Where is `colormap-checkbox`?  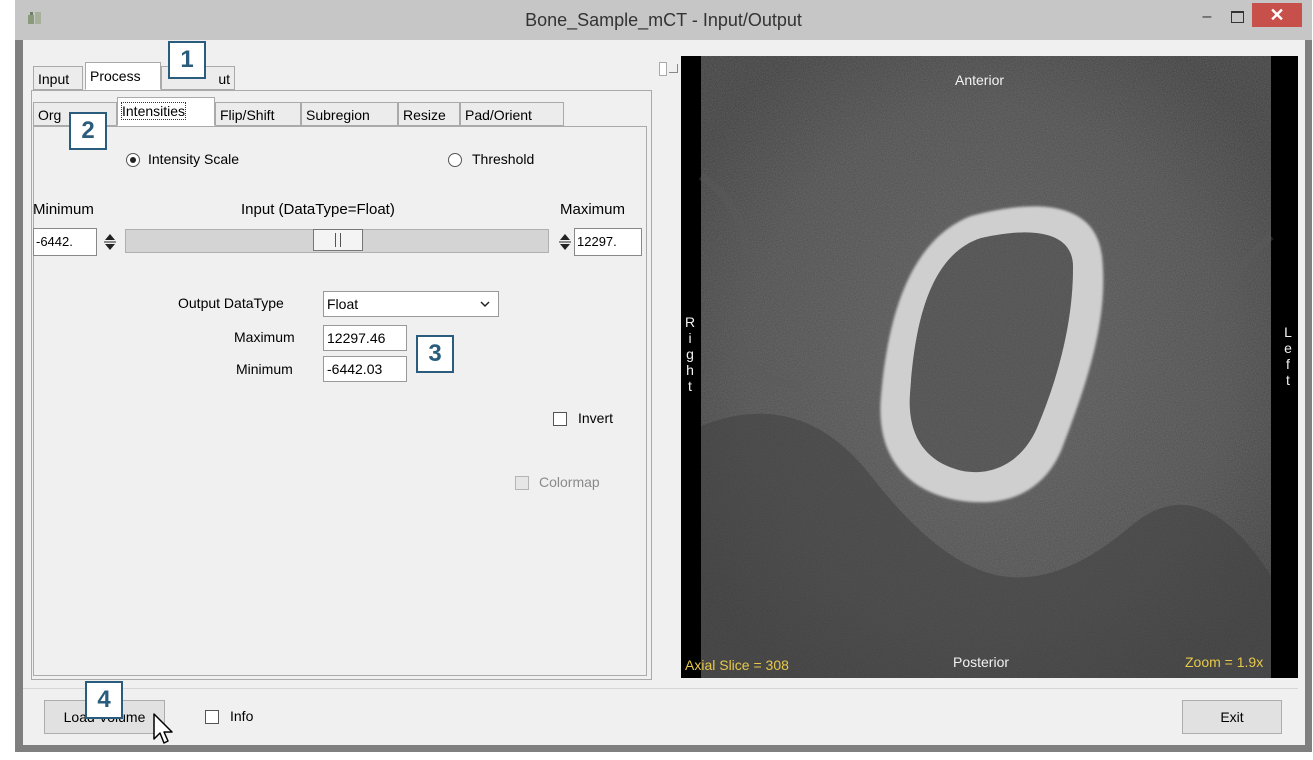 colormap-checkbox is located at coordinates (522, 483).